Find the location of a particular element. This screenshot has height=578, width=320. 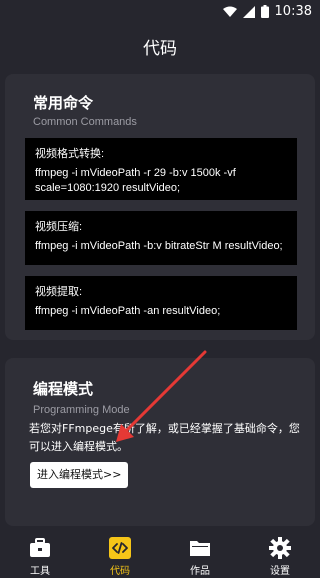

code-icon is located at coordinates (120, 548).